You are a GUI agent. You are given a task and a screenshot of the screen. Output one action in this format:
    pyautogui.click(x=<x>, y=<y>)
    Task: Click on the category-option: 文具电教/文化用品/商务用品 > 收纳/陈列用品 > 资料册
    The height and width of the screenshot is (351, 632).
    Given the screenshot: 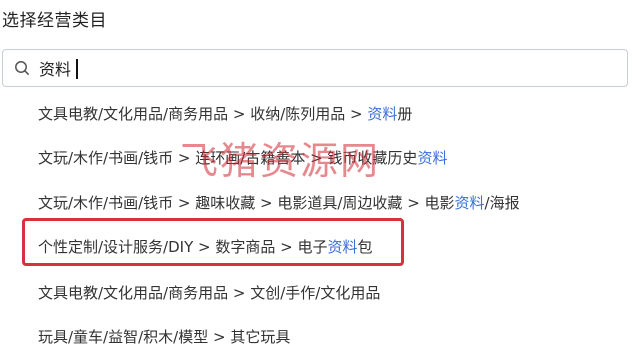 What is the action you would take?
    pyautogui.click(x=225, y=114)
    